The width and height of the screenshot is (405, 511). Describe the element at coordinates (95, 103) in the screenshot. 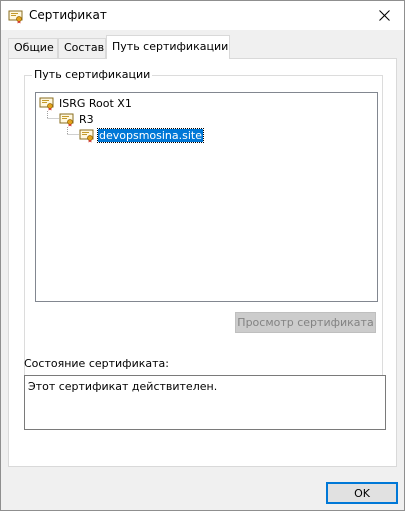

I see `tree-node-label: ISRG Root X1` at that location.